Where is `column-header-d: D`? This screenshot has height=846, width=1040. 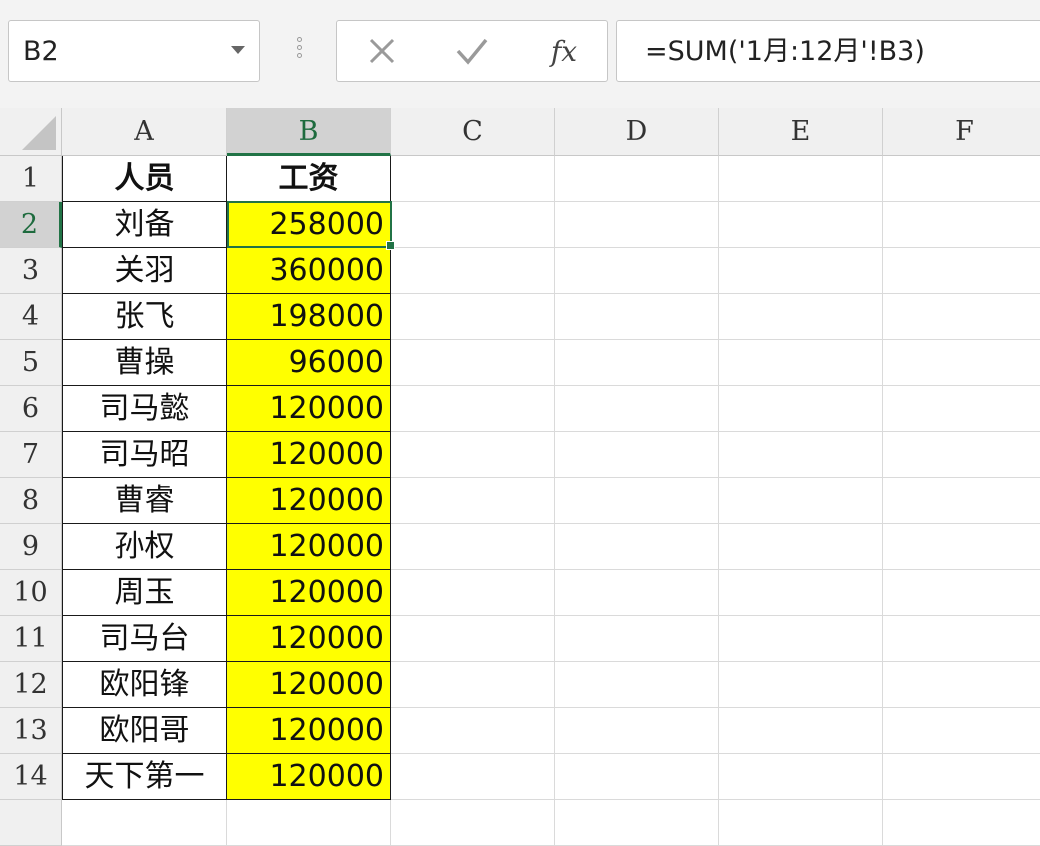
column-header-d: D is located at coordinates (637, 132).